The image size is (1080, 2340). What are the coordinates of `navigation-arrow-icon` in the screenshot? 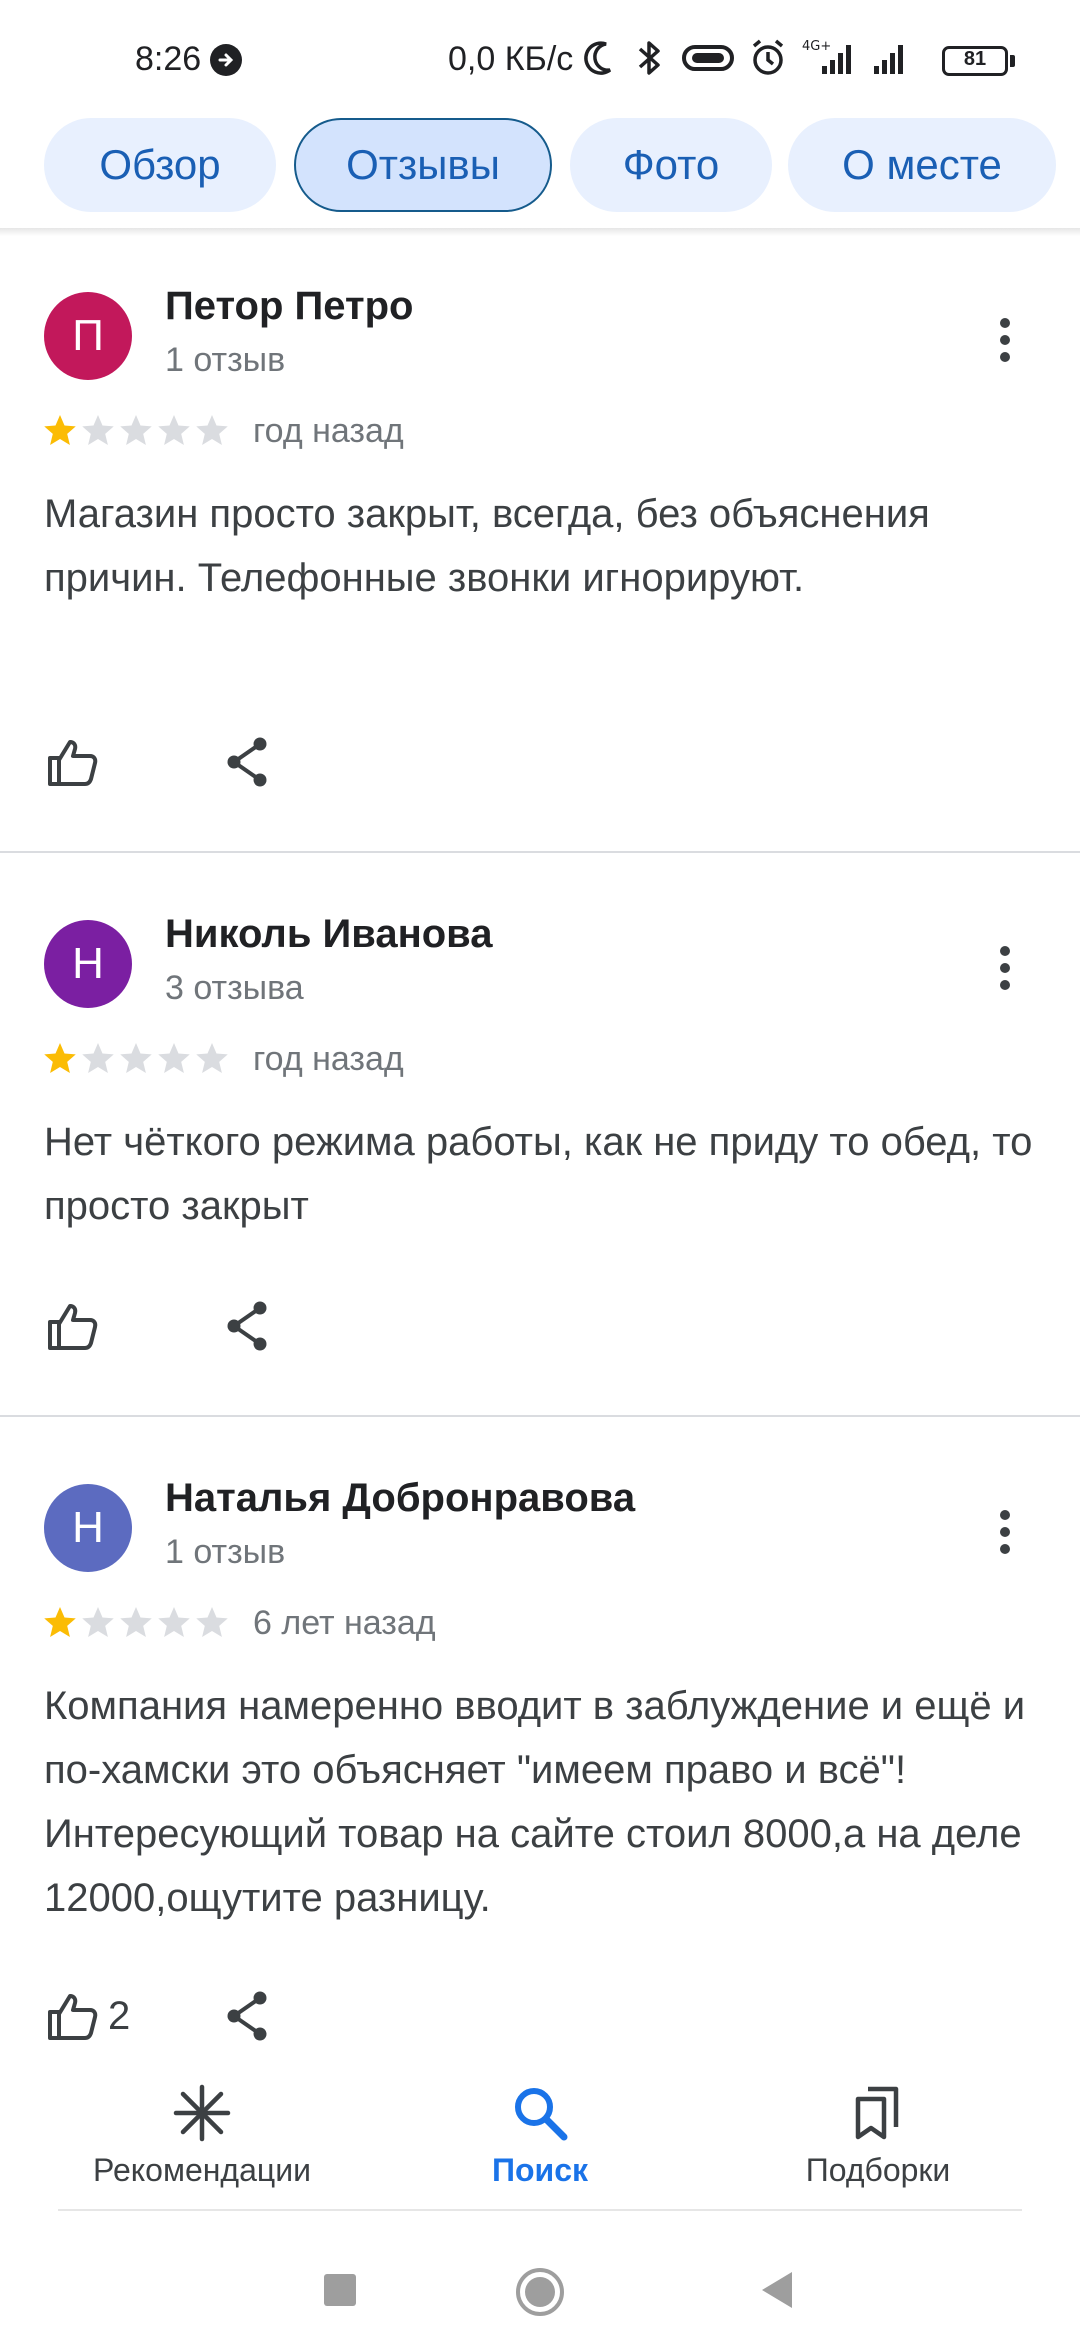 It's located at (226, 60).